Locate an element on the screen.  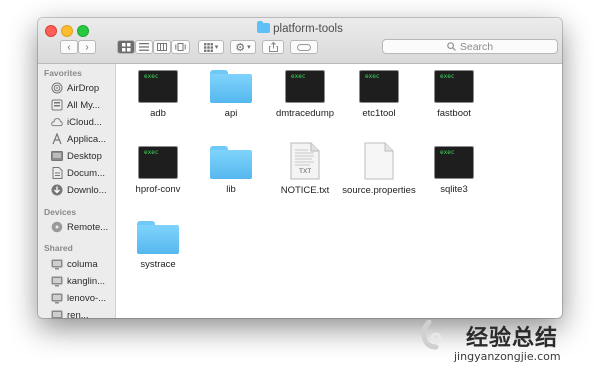
sidebar-item-label: Desktop is located at coordinates (84, 156).